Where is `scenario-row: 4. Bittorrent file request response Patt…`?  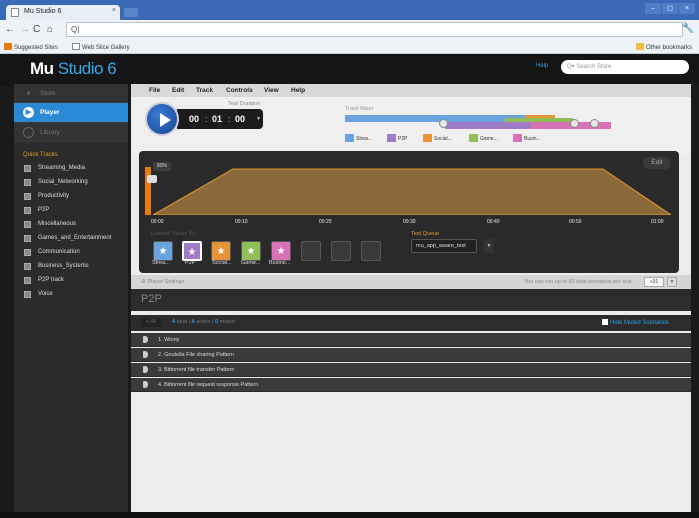
scenario-row: 4. Bittorrent file request response Patt… is located at coordinates (411, 385).